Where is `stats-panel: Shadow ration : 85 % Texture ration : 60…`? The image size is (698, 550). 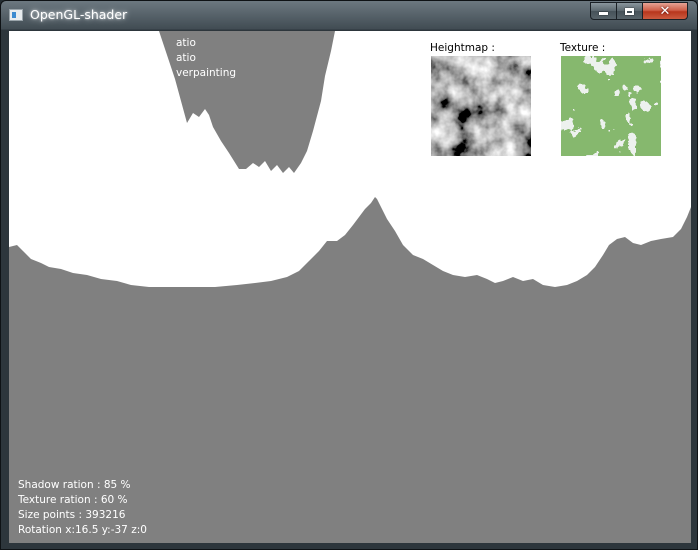
stats-panel: Shadow ration : 85 % Texture ration : 60… is located at coordinates (82, 508).